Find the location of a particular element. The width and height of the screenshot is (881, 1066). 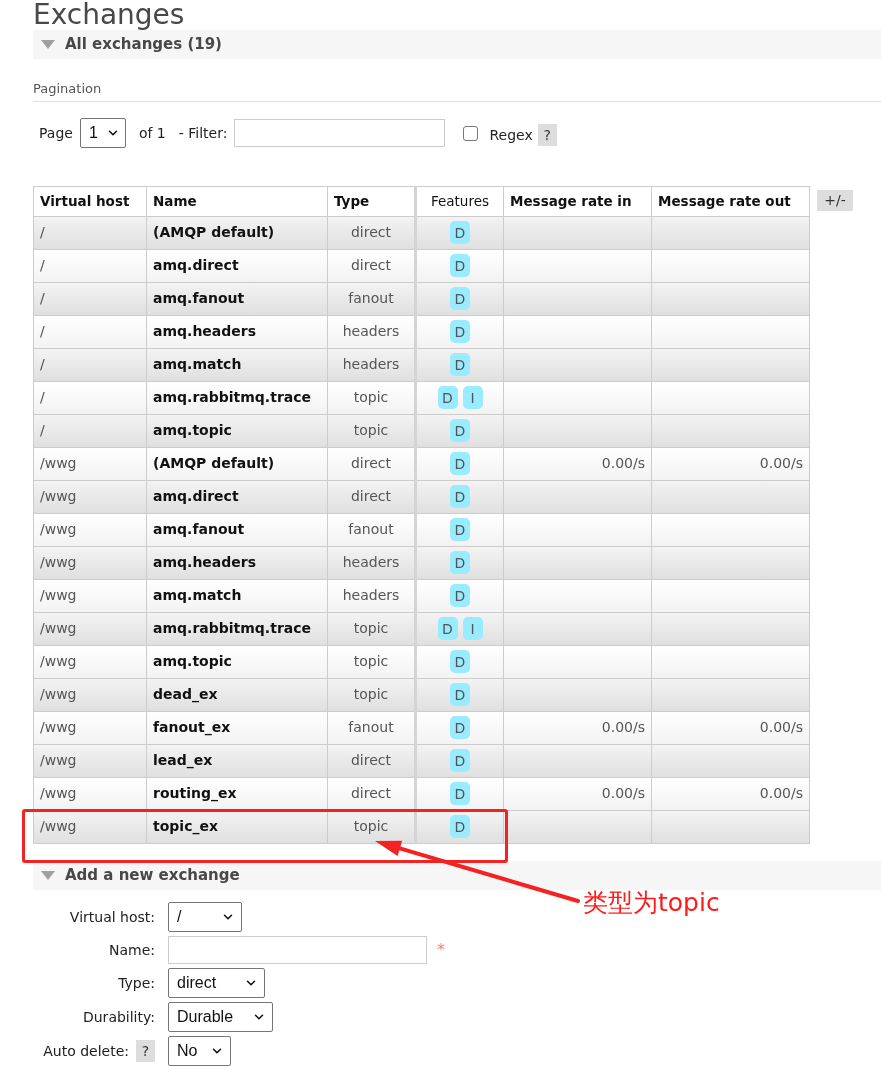

page-title: Exchanges is located at coordinates (109, 15).